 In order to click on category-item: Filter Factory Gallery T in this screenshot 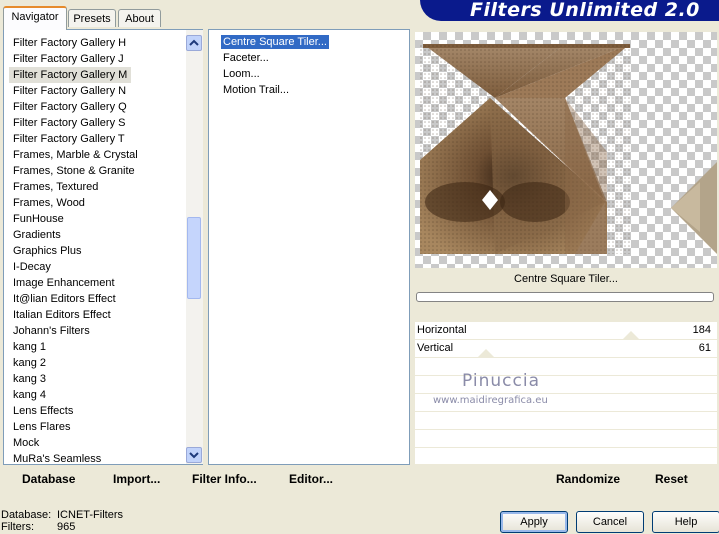, I will do `click(69, 139)`.